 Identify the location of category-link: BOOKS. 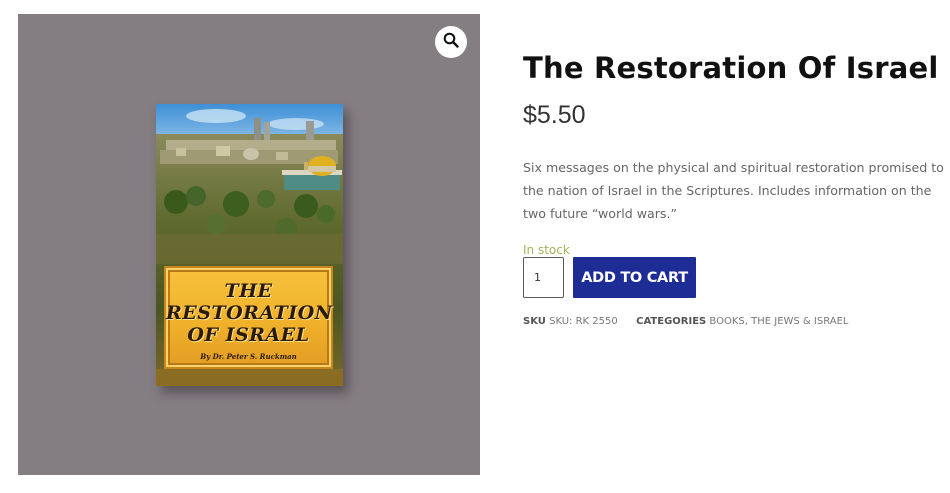
(726, 321).